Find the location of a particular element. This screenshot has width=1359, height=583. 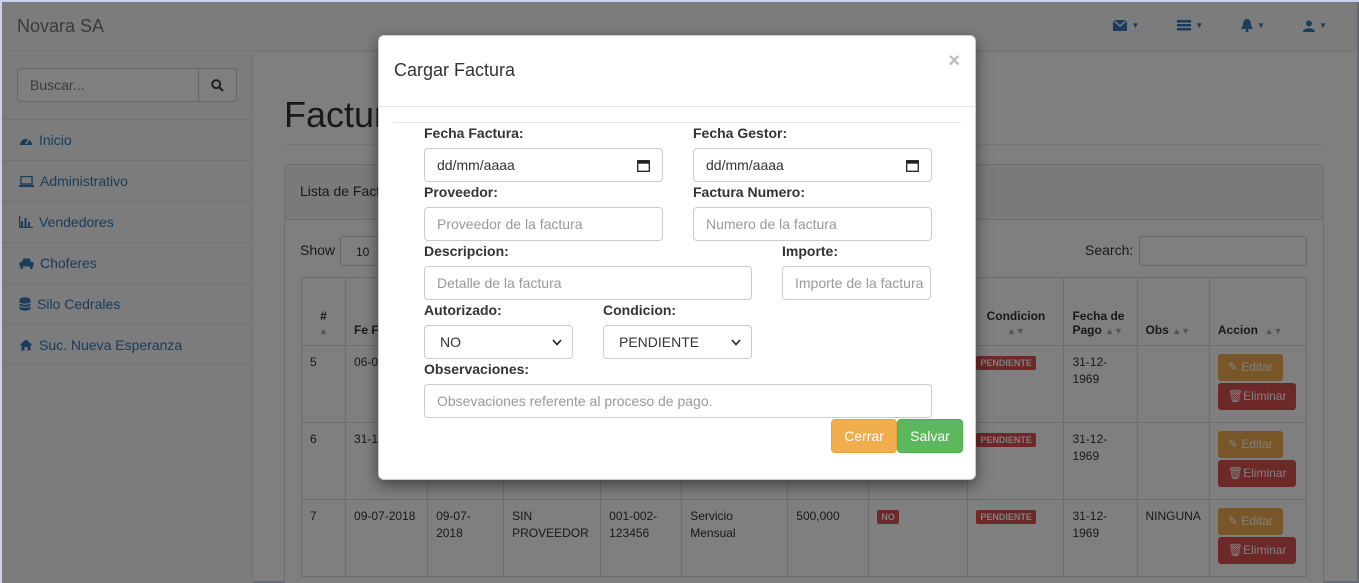

fecha-gestor-field: dd/mm/aaaa is located at coordinates (812, 165).